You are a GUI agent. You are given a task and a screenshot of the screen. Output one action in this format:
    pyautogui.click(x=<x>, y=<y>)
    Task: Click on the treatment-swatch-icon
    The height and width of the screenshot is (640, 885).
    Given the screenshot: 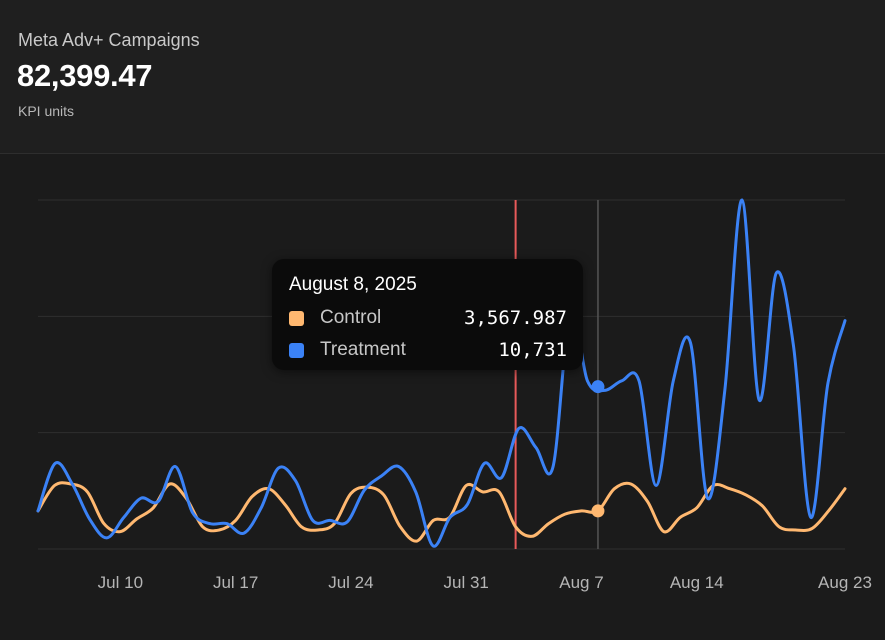 What is the action you would take?
    pyautogui.click(x=296, y=350)
    